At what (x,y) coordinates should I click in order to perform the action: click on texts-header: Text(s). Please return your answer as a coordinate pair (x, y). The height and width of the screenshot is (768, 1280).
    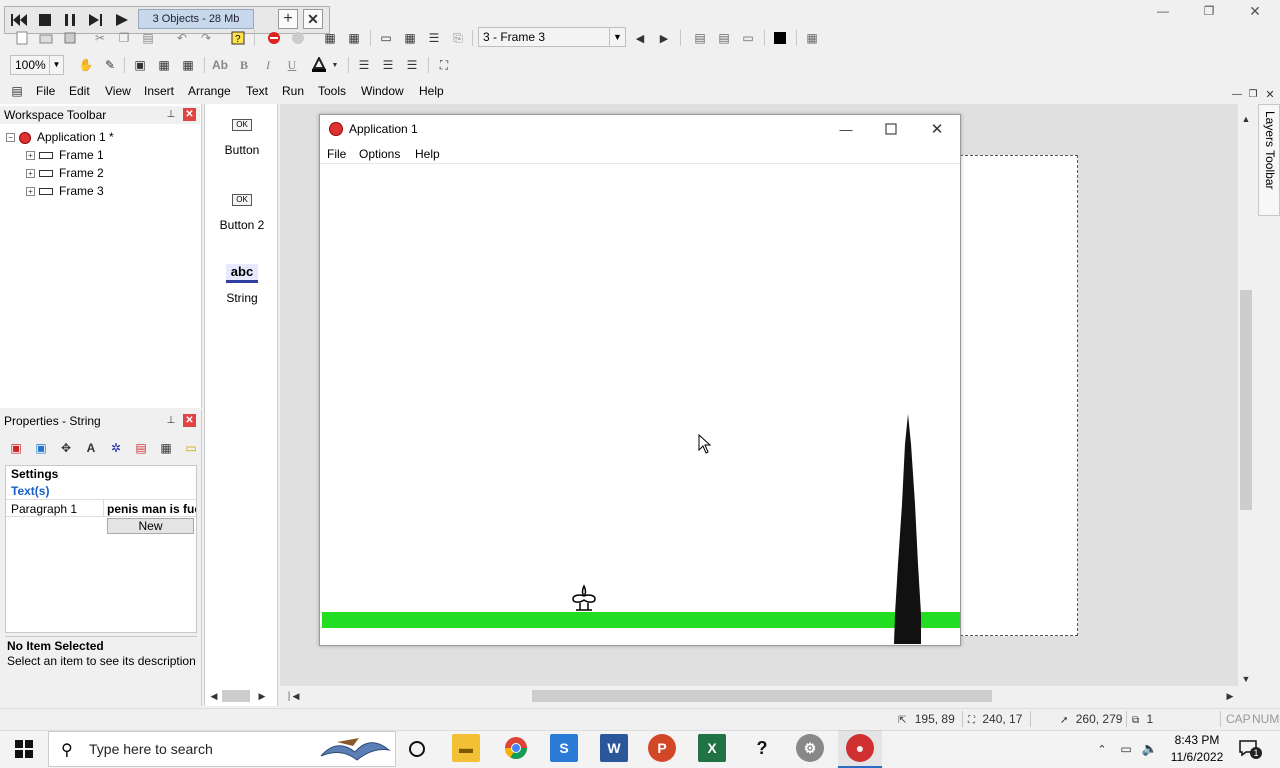
    Looking at the image, I should click on (30, 491).